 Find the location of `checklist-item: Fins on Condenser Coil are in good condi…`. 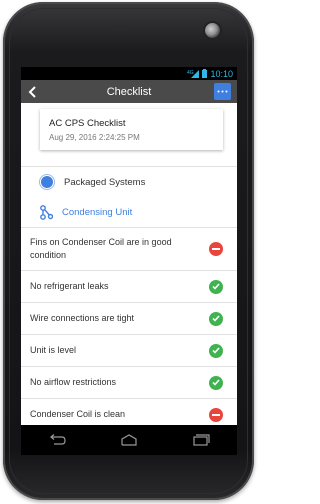

checklist-item: Fins on Condenser Coil are in good condi… is located at coordinates (129, 248).